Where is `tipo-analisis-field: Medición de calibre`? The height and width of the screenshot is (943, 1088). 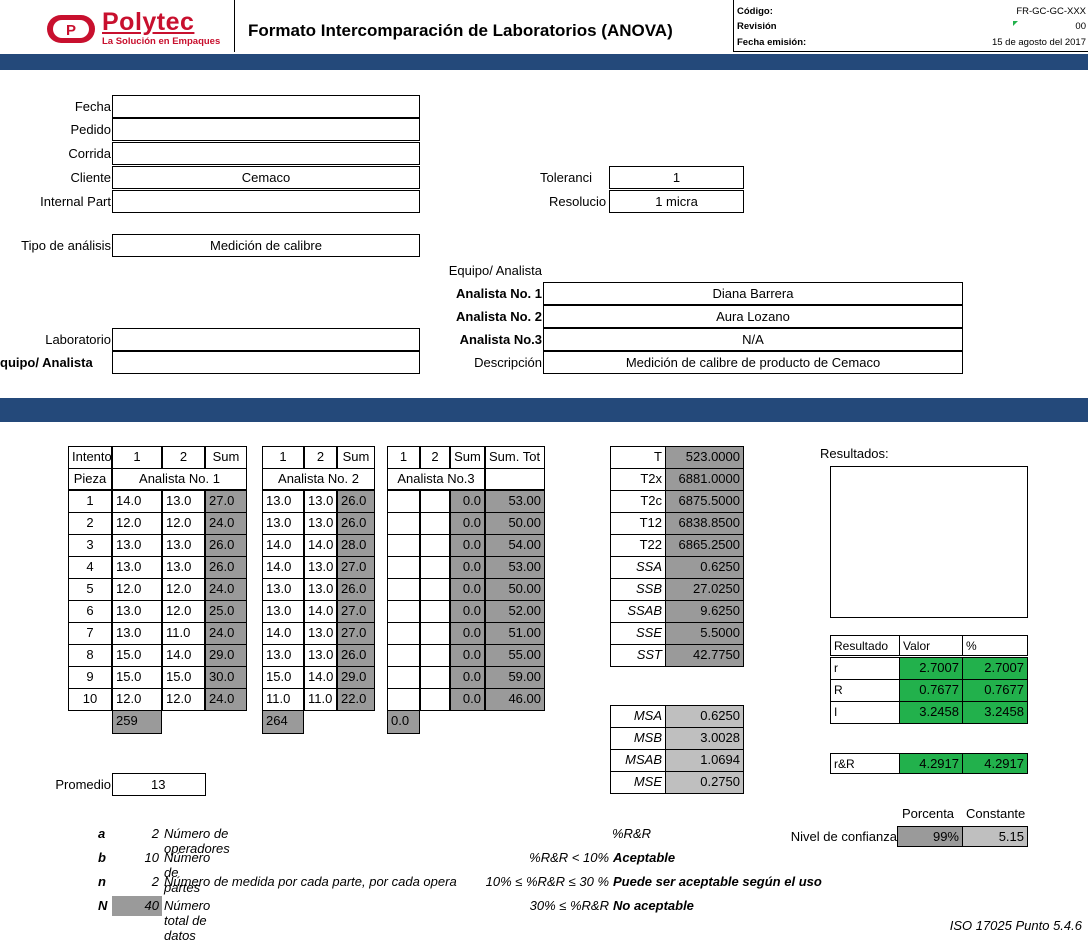
tipo-analisis-field: Medición de calibre is located at coordinates (266, 245).